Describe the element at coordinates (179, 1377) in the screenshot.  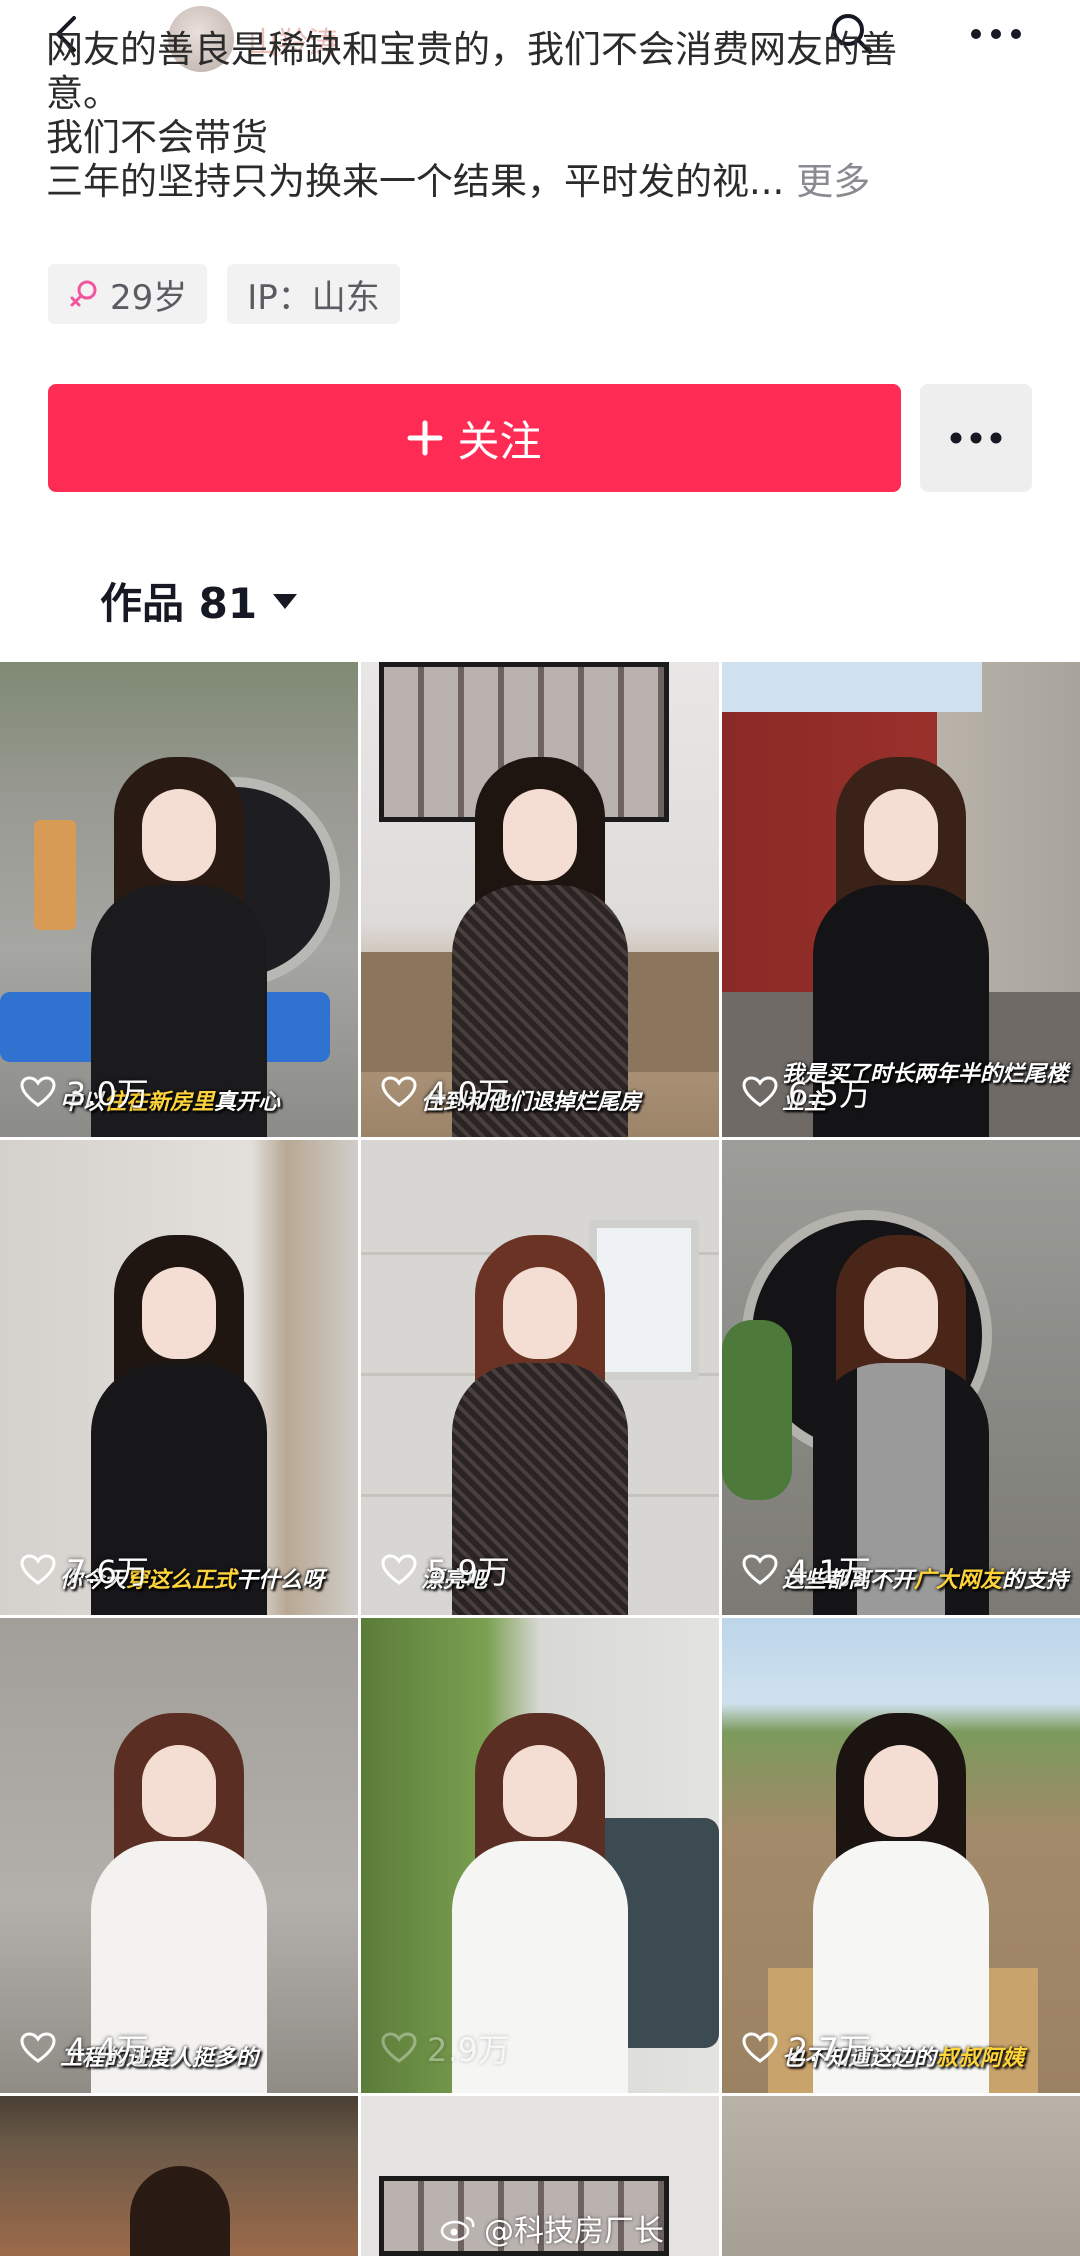
I see `video-thumbnail: 你今天穿这么正式干什么呀 7.6万` at that location.